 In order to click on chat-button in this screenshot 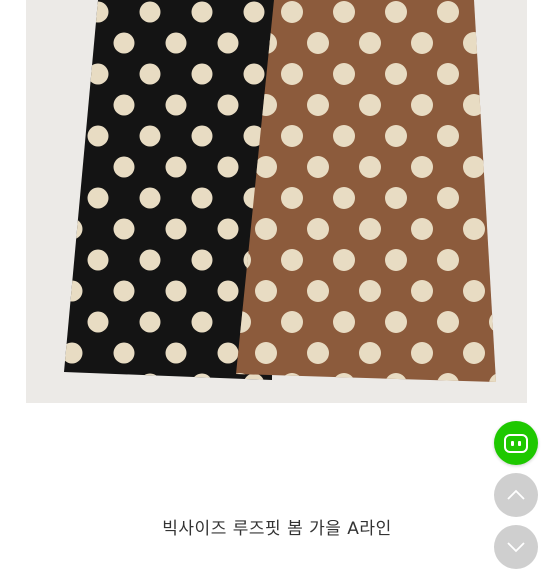, I will do `click(516, 443)`.